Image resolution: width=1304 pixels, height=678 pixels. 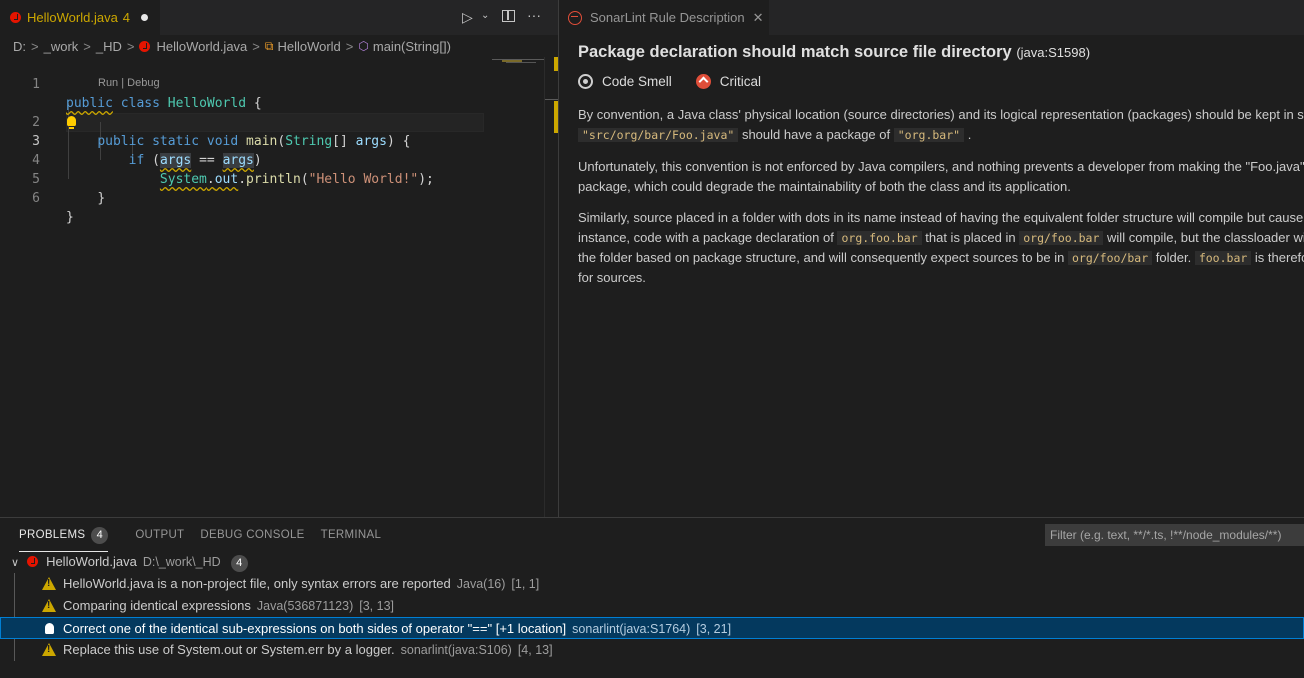 I want to click on run-dropdown-chevron-icon: ⌄, so click(x=485, y=15).